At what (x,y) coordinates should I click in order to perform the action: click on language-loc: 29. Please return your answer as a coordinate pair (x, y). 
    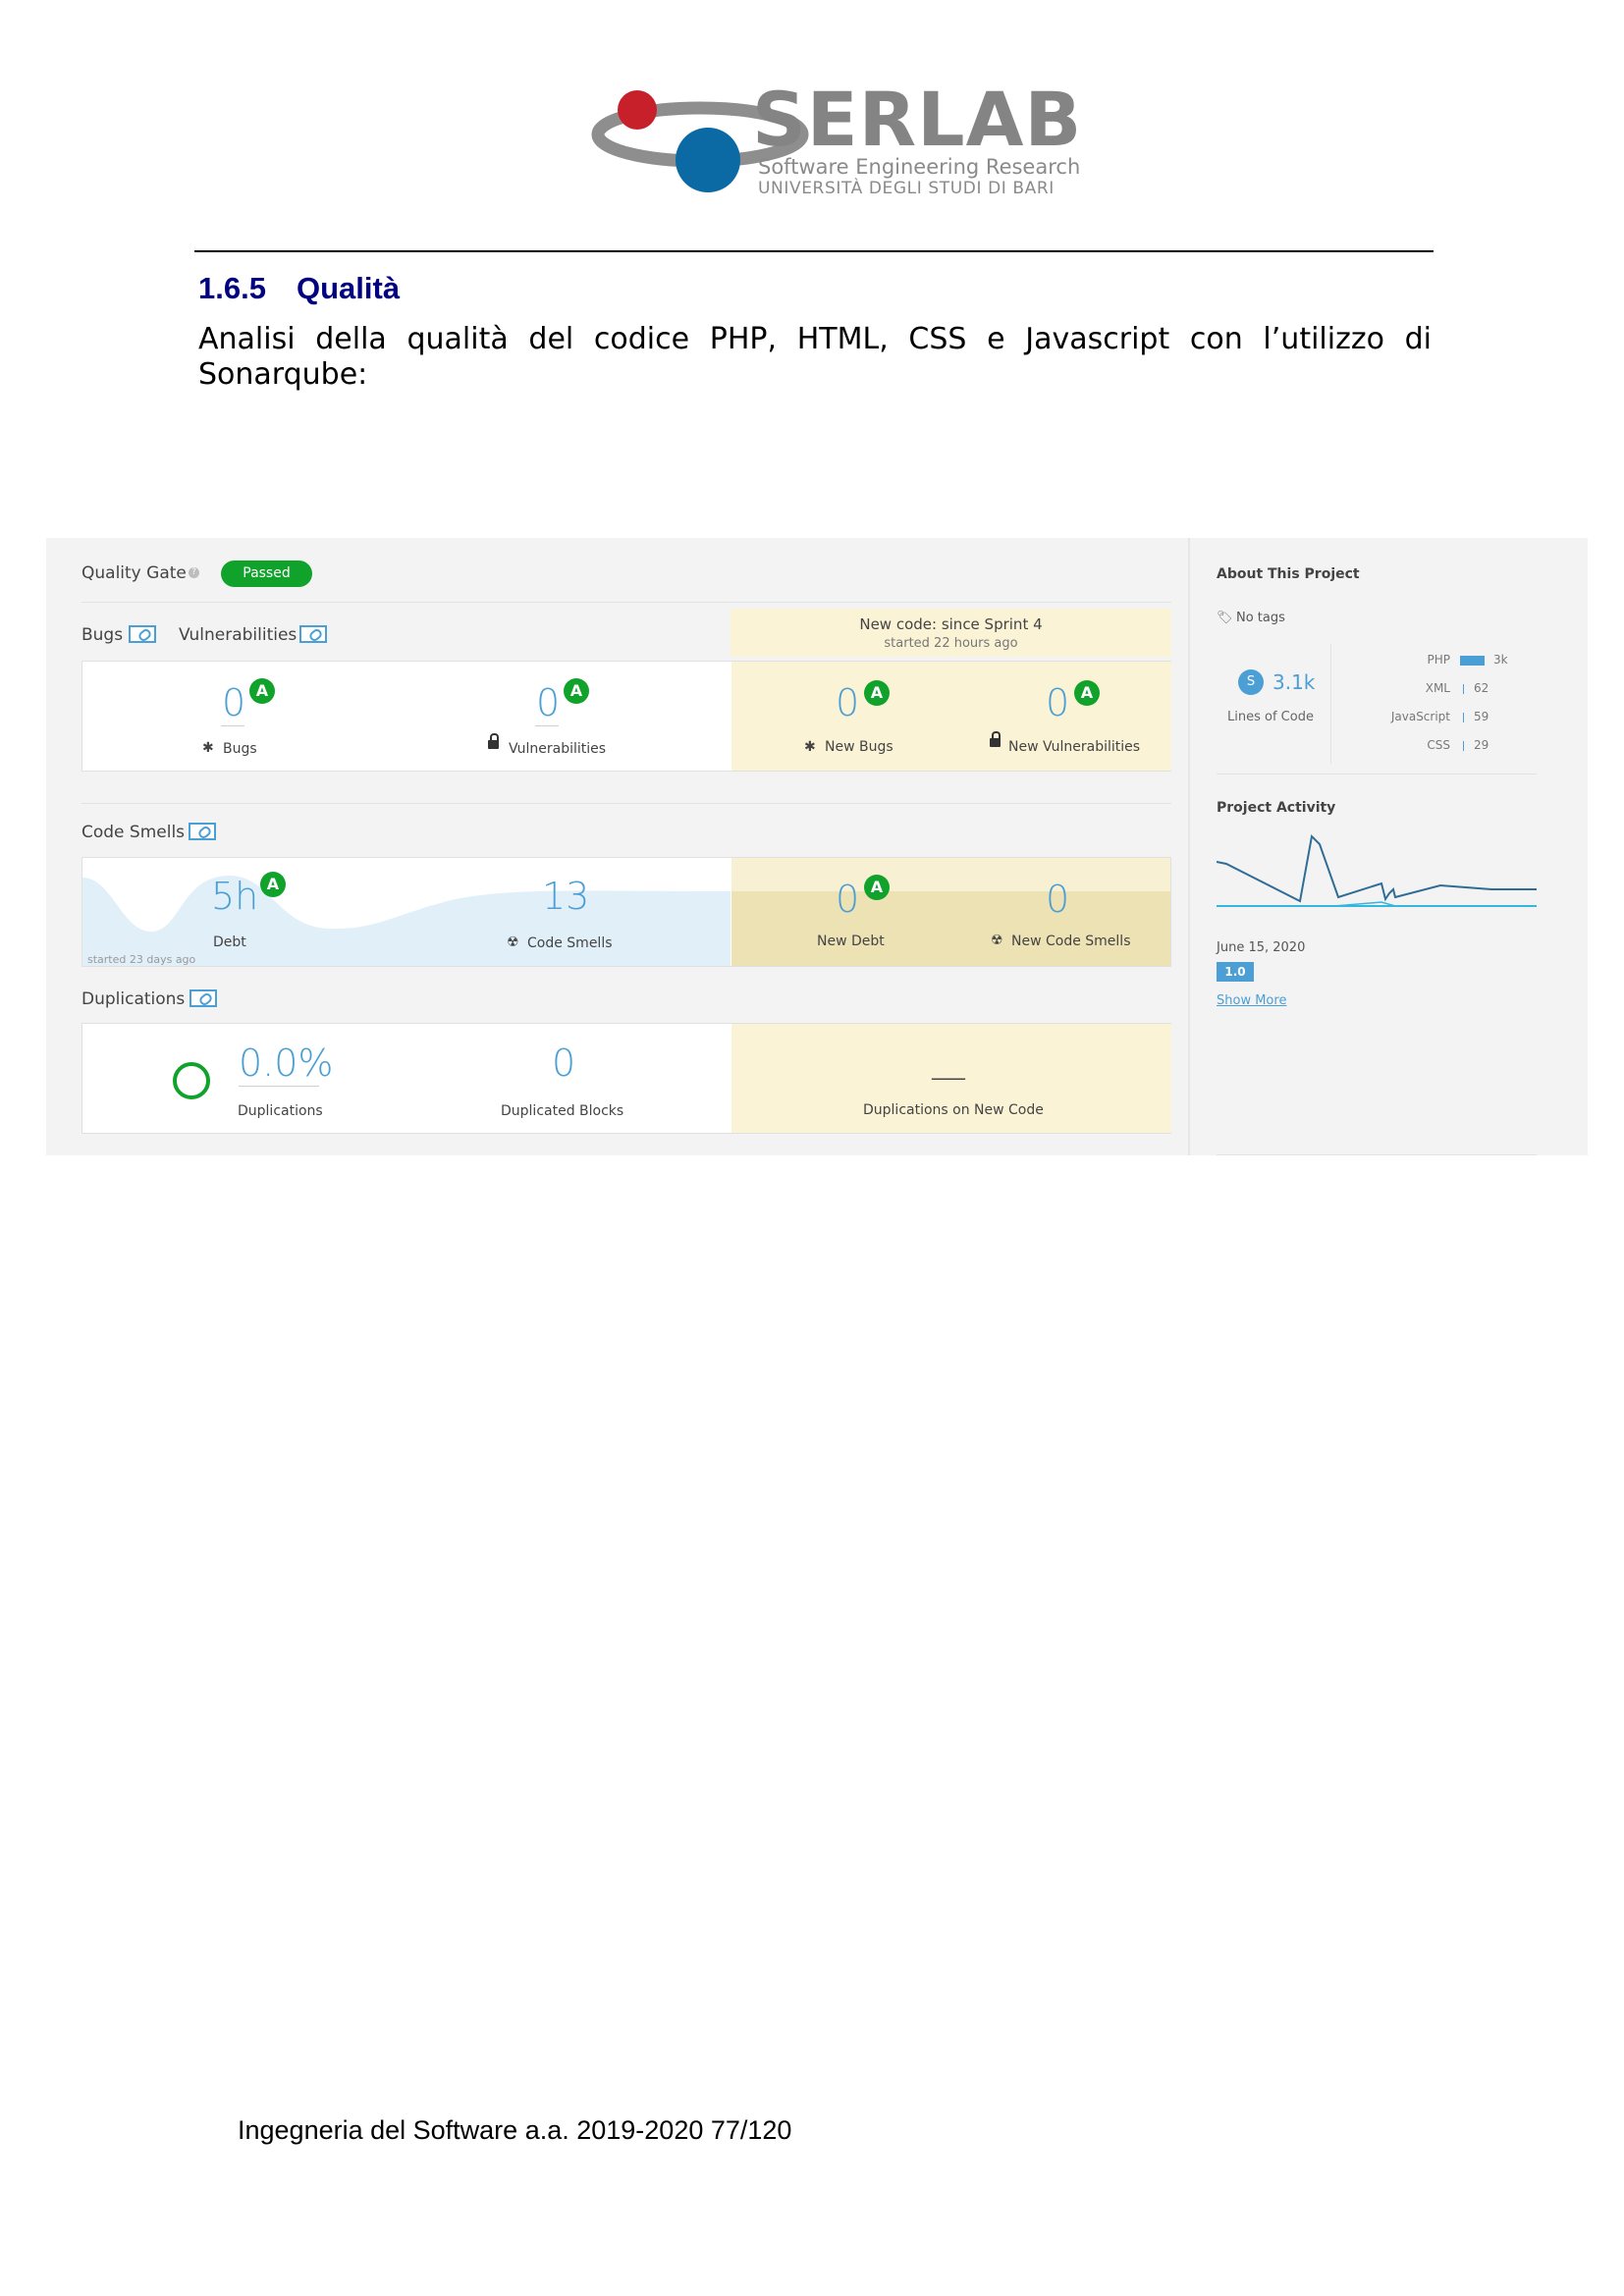
    Looking at the image, I should click on (1481, 745).